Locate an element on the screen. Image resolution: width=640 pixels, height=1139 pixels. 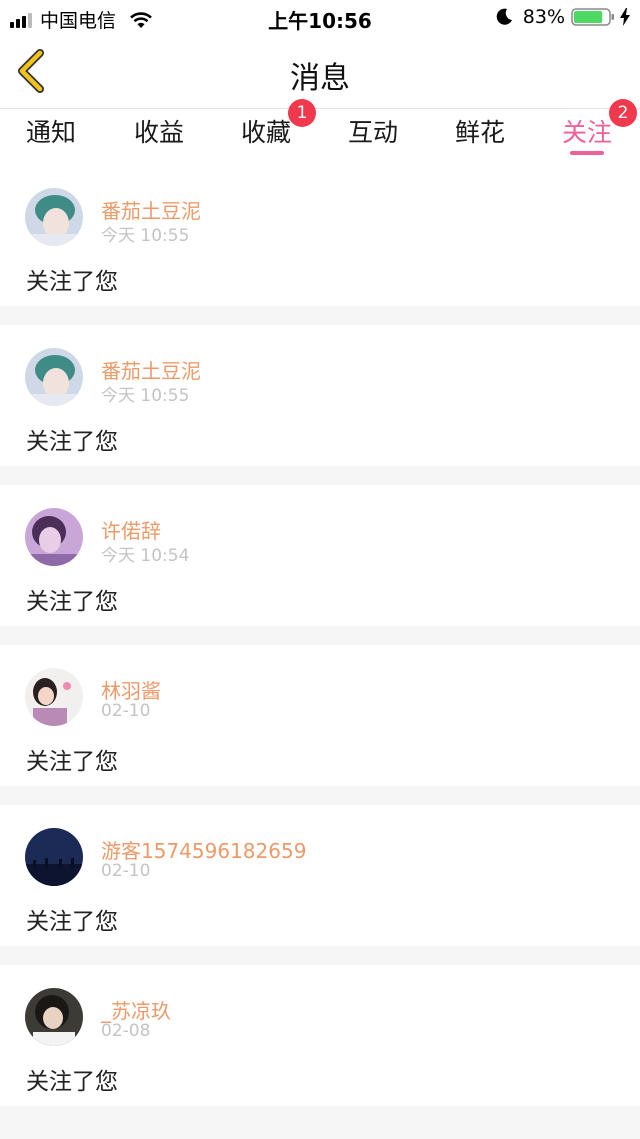
favorites-badge: 1 is located at coordinates (302, 113).